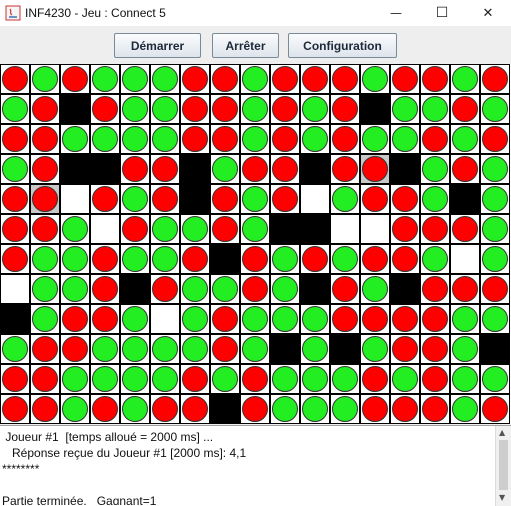 This screenshot has width=511, height=506. What do you see at coordinates (502, 432) in the screenshot?
I see `scroll-up-icon: ▲` at bounding box center [502, 432].